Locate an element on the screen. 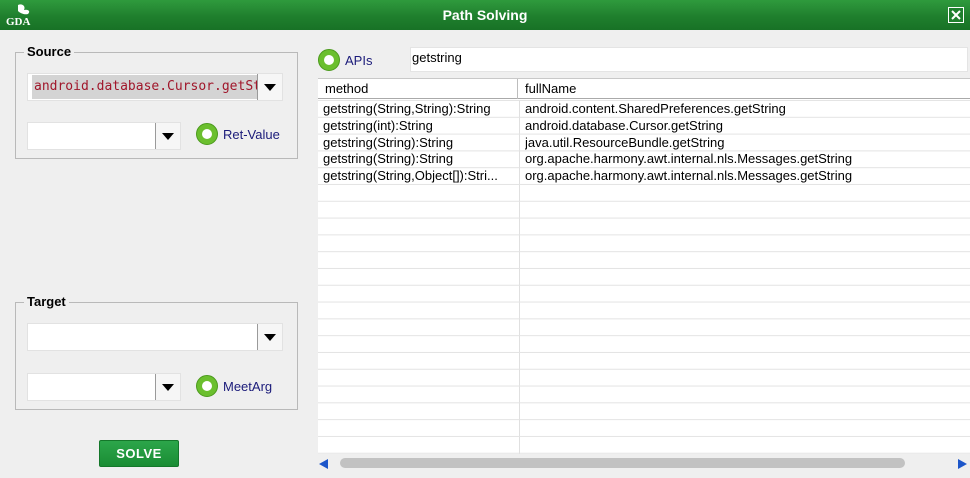 Image resolution: width=970 pixels, height=478 pixels. window-title: Path Solving is located at coordinates (485, 15).